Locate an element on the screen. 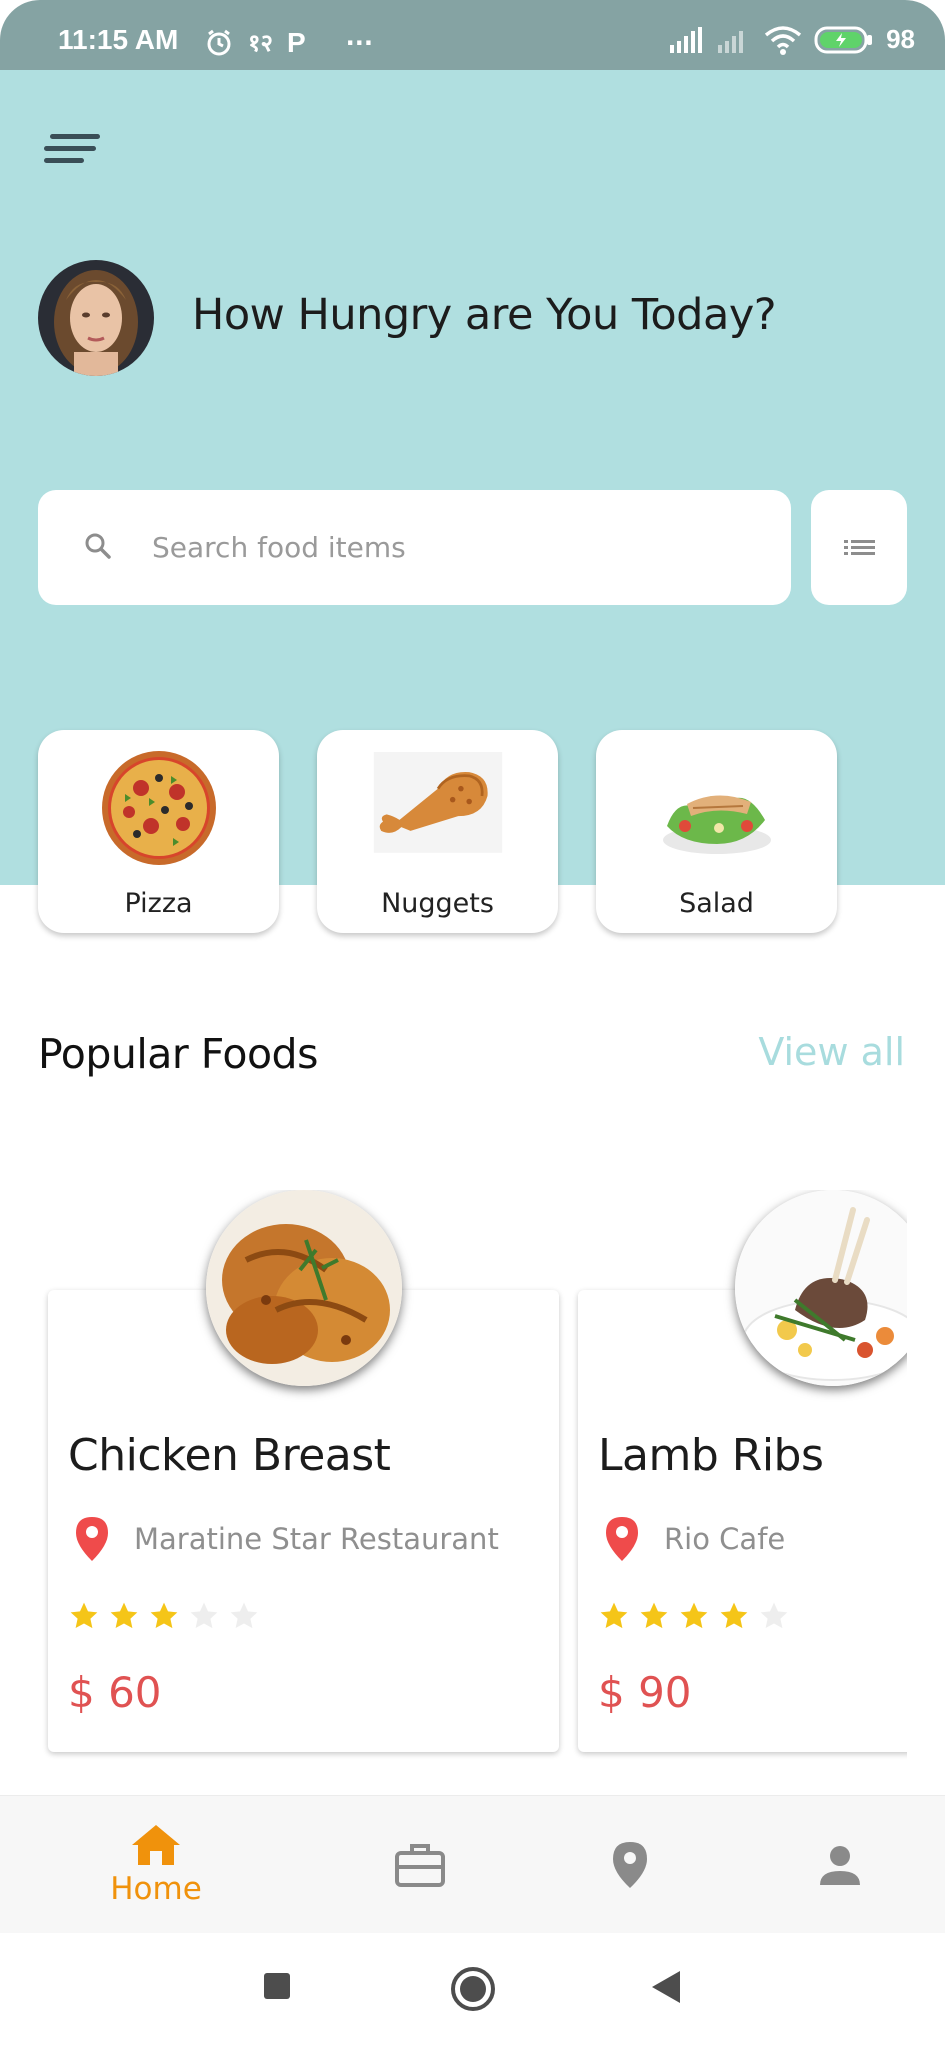 This screenshot has width=945, height=2048. category-label: Pizza is located at coordinates (158, 903).